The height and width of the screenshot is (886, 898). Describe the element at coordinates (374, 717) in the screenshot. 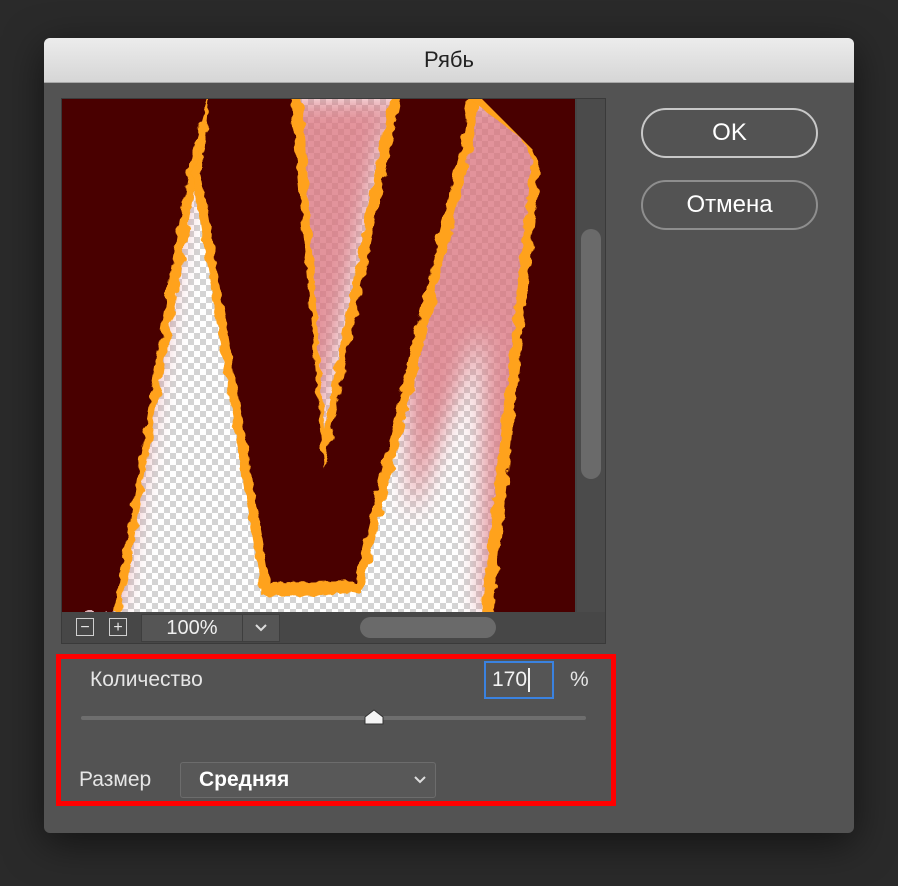

I see `slider-thumb-icon` at that location.